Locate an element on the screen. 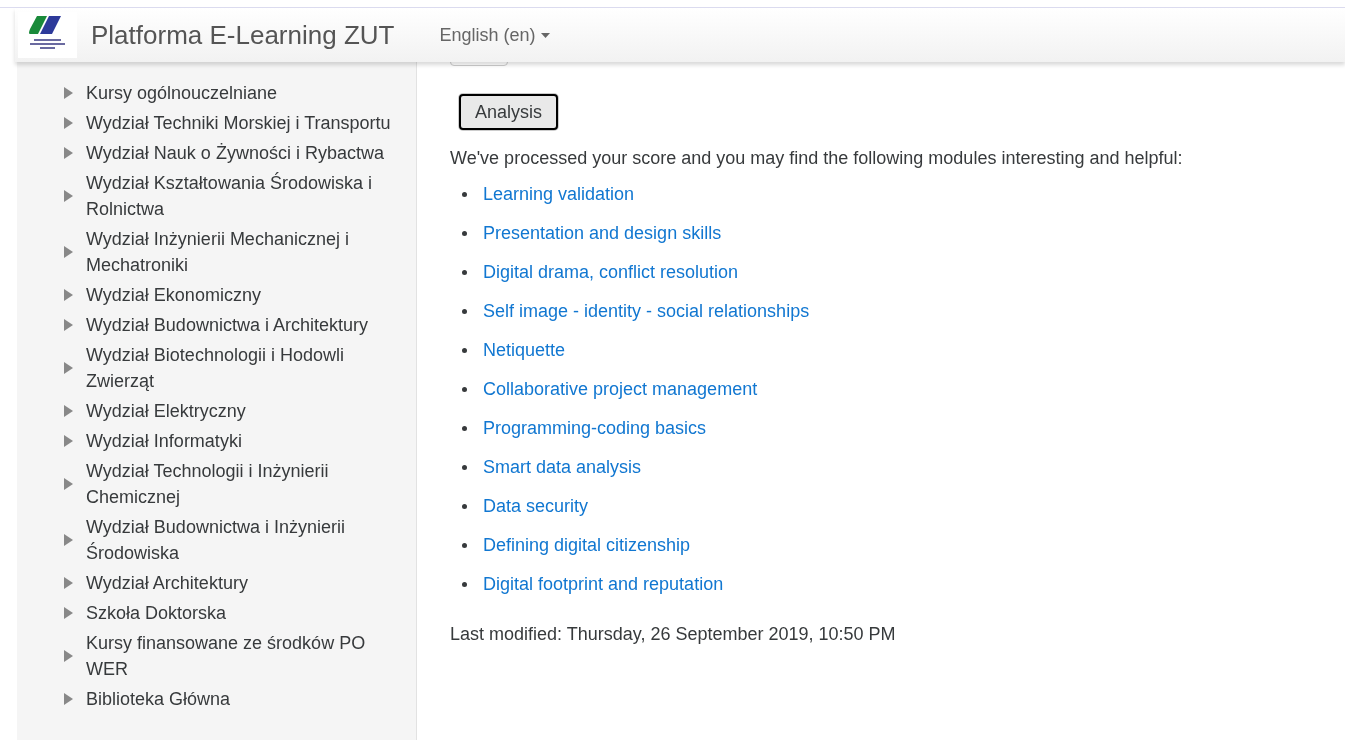 Image resolution: width=1345 pixels, height=740 pixels. module-link: Defining digital citizenship is located at coordinates (587, 545).